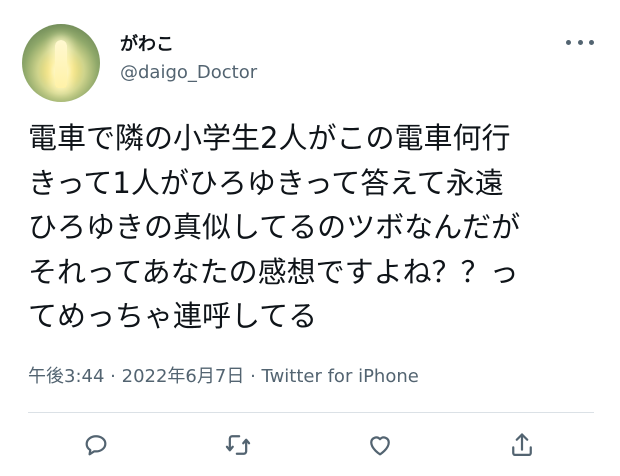 The width and height of the screenshot is (620, 476). I want to click on divider, so click(311, 412).